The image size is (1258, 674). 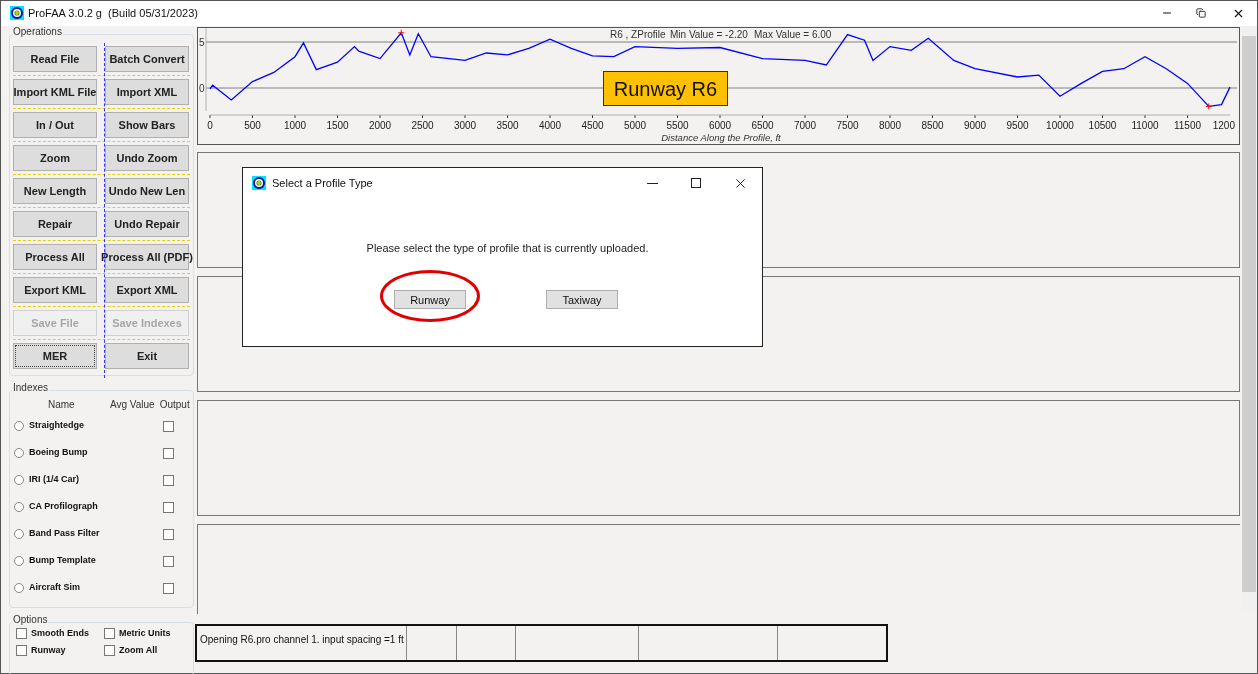 I want to click on x-tick-label: 7000, so click(x=805, y=125).